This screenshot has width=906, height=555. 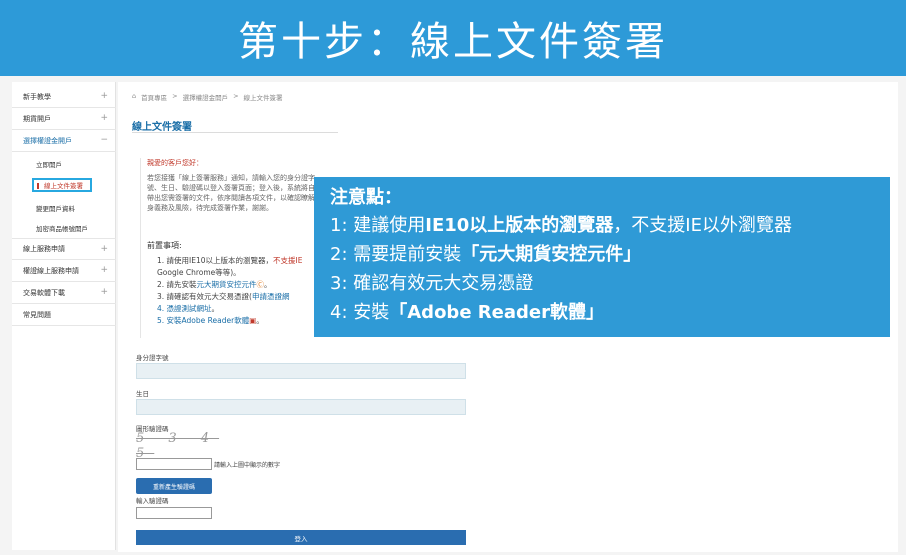 I want to click on callout-number: 3:, so click(x=342, y=283).